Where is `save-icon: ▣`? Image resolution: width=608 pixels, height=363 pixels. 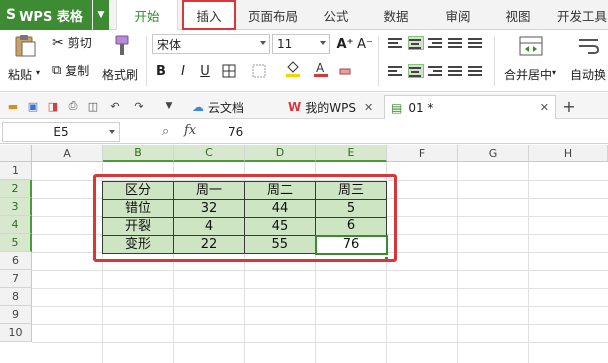 save-icon: ▣ is located at coordinates (33, 106).